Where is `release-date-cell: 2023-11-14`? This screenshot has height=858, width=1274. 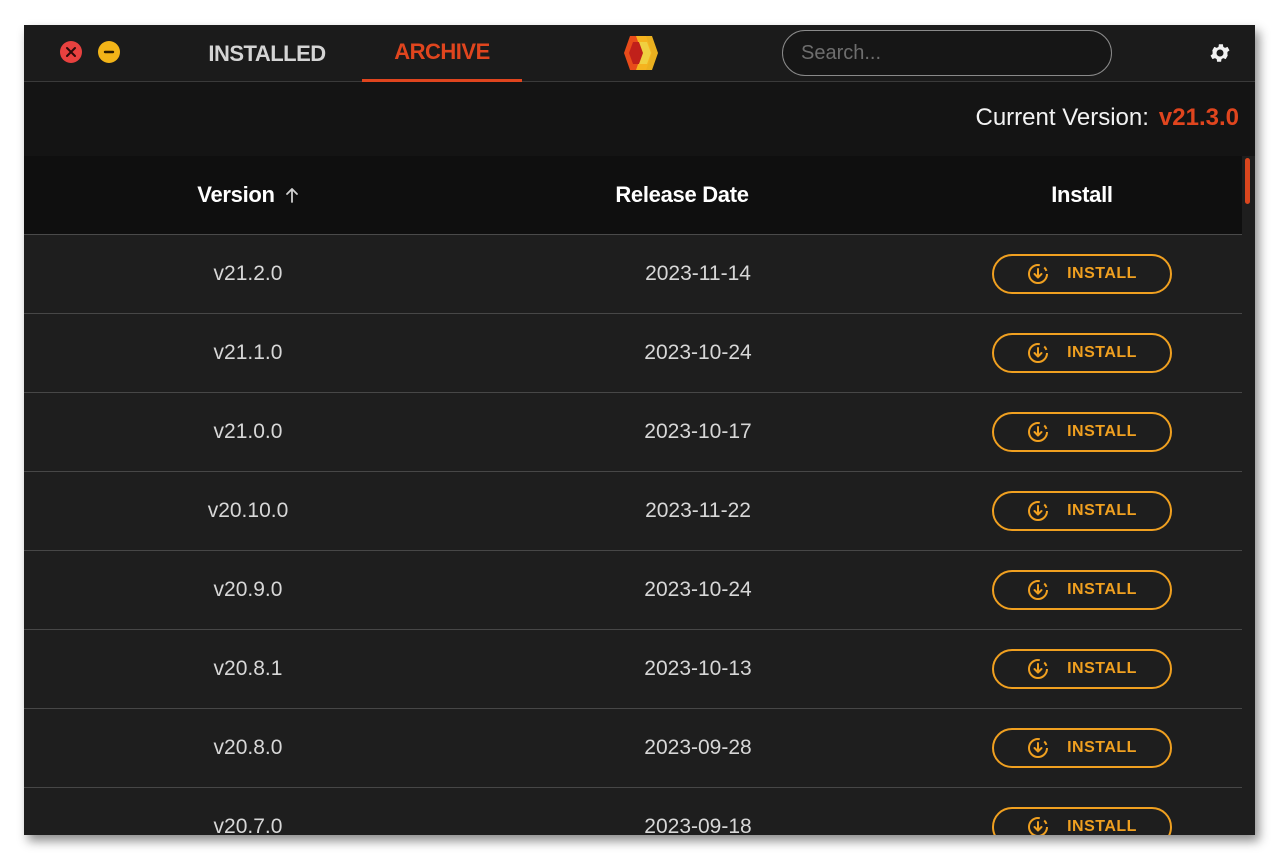 release-date-cell: 2023-11-14 is located at coordinates (698, 273).